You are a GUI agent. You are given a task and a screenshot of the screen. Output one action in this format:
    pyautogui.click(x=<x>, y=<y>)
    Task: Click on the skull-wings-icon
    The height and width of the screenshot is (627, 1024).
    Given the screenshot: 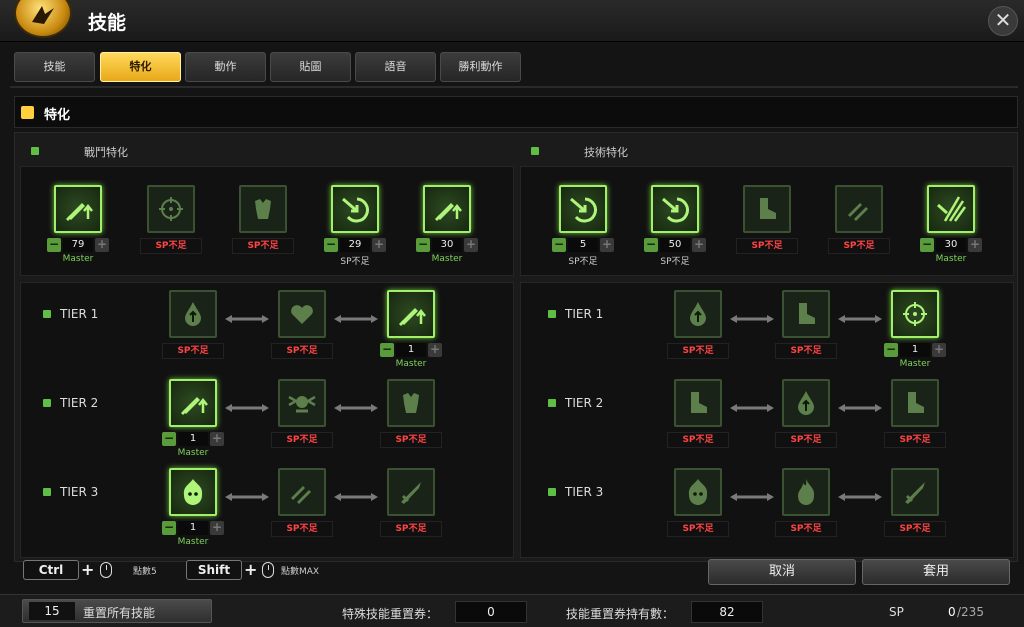 What is the action you would take?
    pyautogui.click(x=302, y=404)
    